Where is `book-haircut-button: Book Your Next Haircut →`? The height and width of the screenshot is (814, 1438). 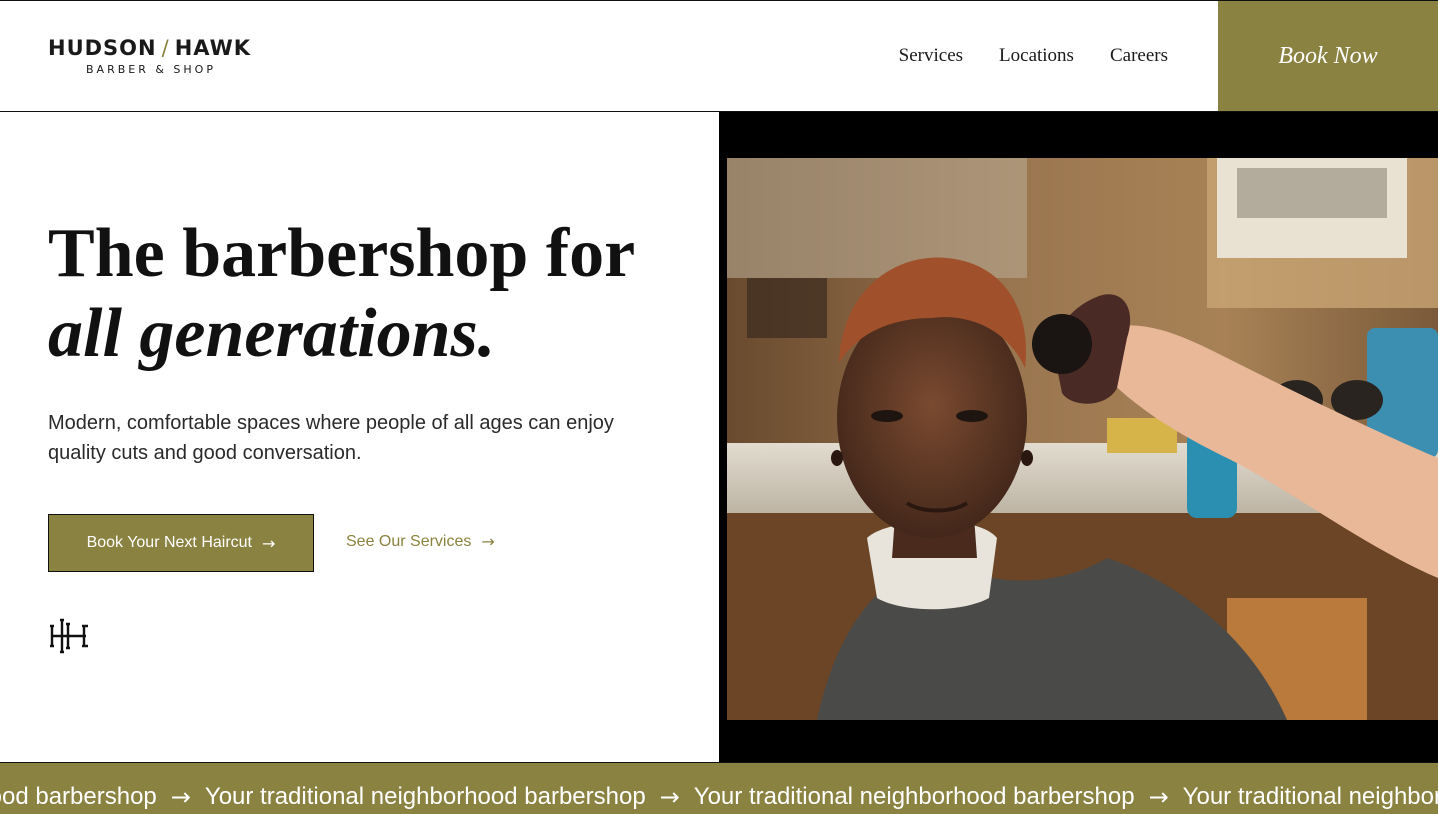 book-haircut-button: Book Your Next Haircut → is located at coordinates (181, 543).